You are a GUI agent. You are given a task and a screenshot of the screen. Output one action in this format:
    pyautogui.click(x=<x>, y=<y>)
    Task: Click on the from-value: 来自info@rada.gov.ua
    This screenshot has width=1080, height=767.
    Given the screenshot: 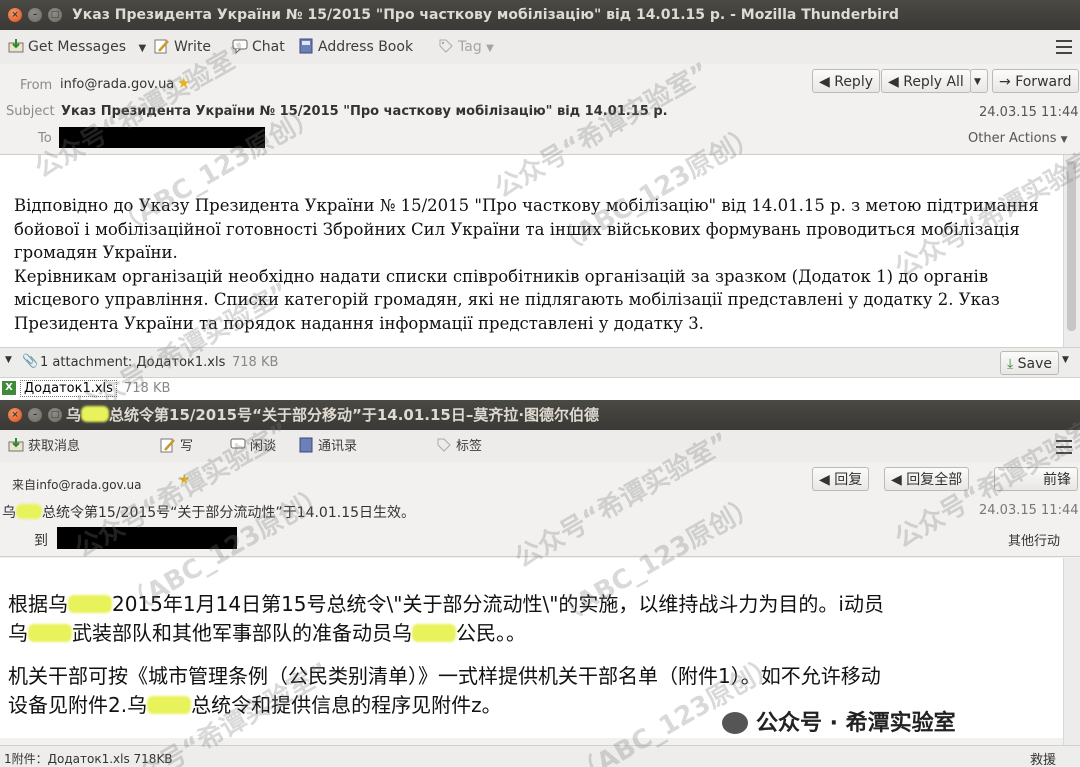 What is the action you would take?
    pyautogui.click(x=76, y=484)
    